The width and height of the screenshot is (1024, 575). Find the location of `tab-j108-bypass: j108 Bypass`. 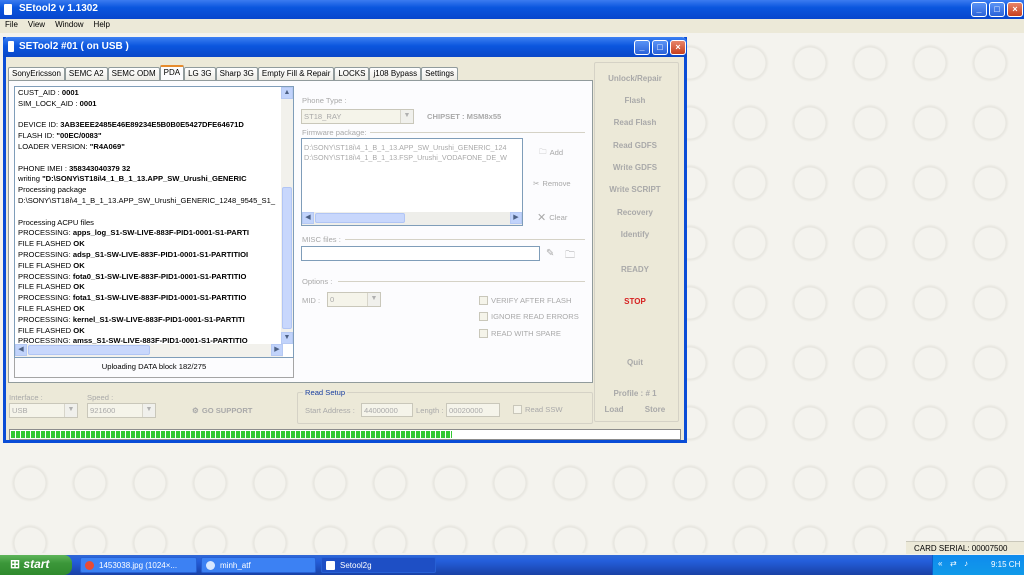

tab-j108-bypass: j108 Bypass is located at coordinates (395, 73).